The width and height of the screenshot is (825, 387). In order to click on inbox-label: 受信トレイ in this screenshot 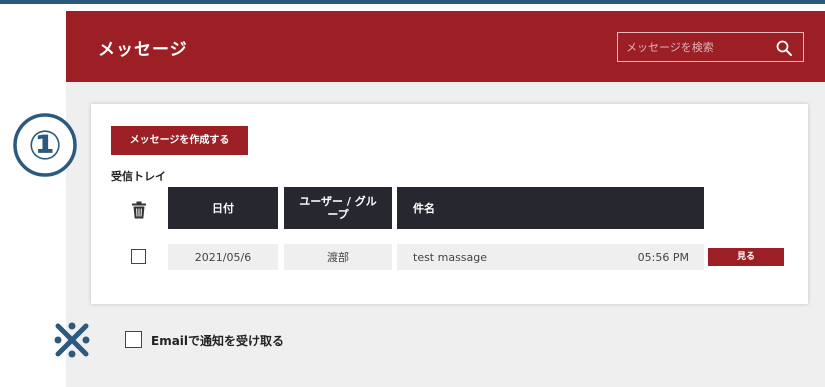, I will do `click(138, 176)`.